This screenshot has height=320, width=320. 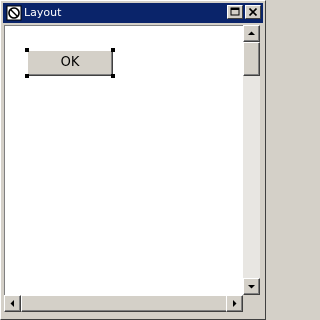 I want to click on title-bar: Layout, so click(x=133, y=13).